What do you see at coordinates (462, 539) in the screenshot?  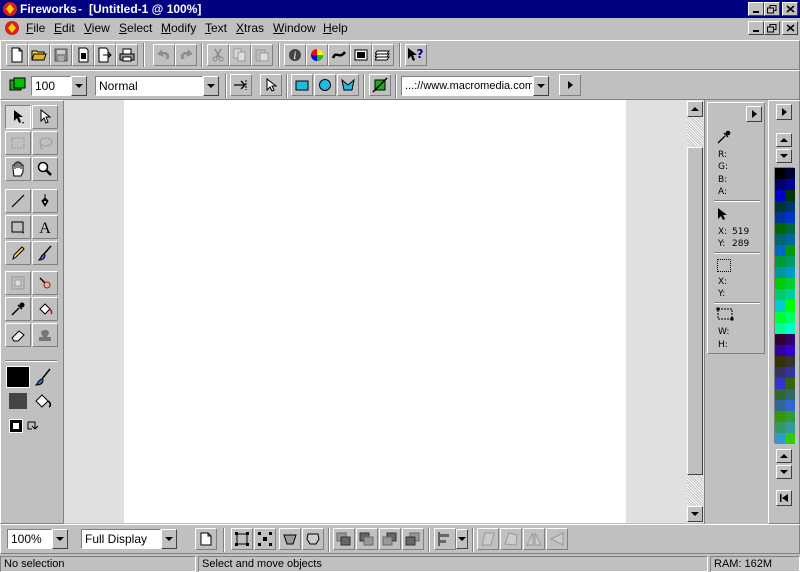 I see `align-dropdown-arrow` at bounding box center [462, 539].